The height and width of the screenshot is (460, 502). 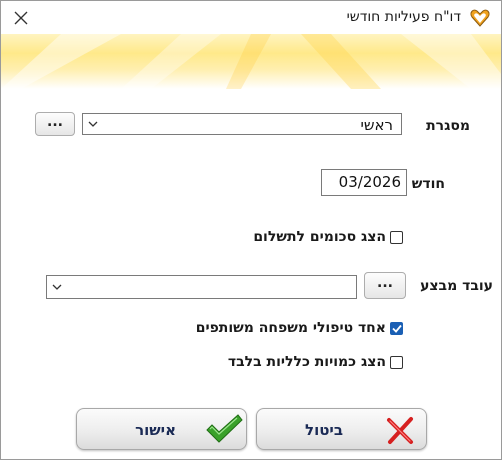 What do you see at coordinates (400, 430) in the screenshot?
I see `red-x-icon` at bounding box center [400, 430].